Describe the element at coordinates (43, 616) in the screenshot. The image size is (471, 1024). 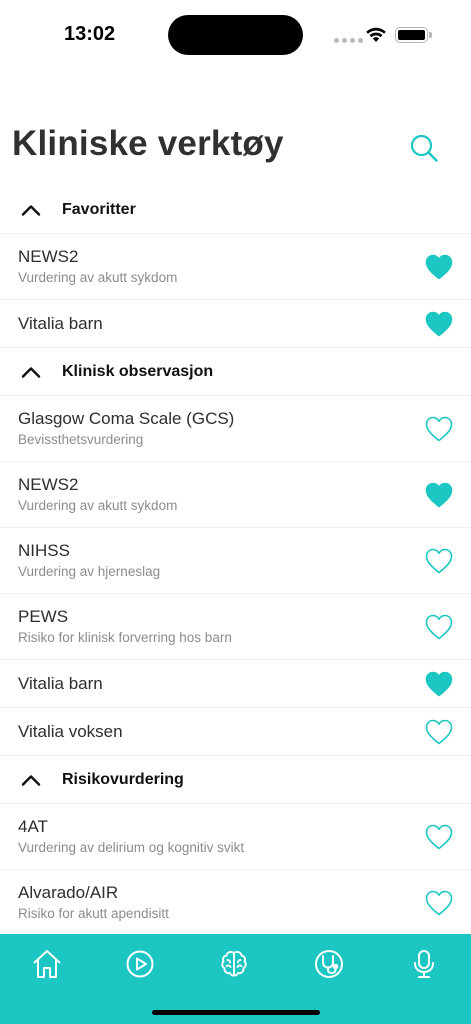
I see `list-item-title: PEWS` at that location.